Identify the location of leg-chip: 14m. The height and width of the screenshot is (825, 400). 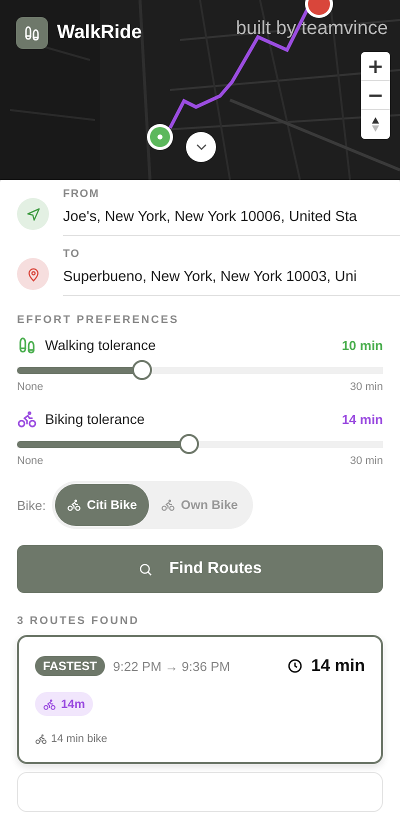
(64, 704).